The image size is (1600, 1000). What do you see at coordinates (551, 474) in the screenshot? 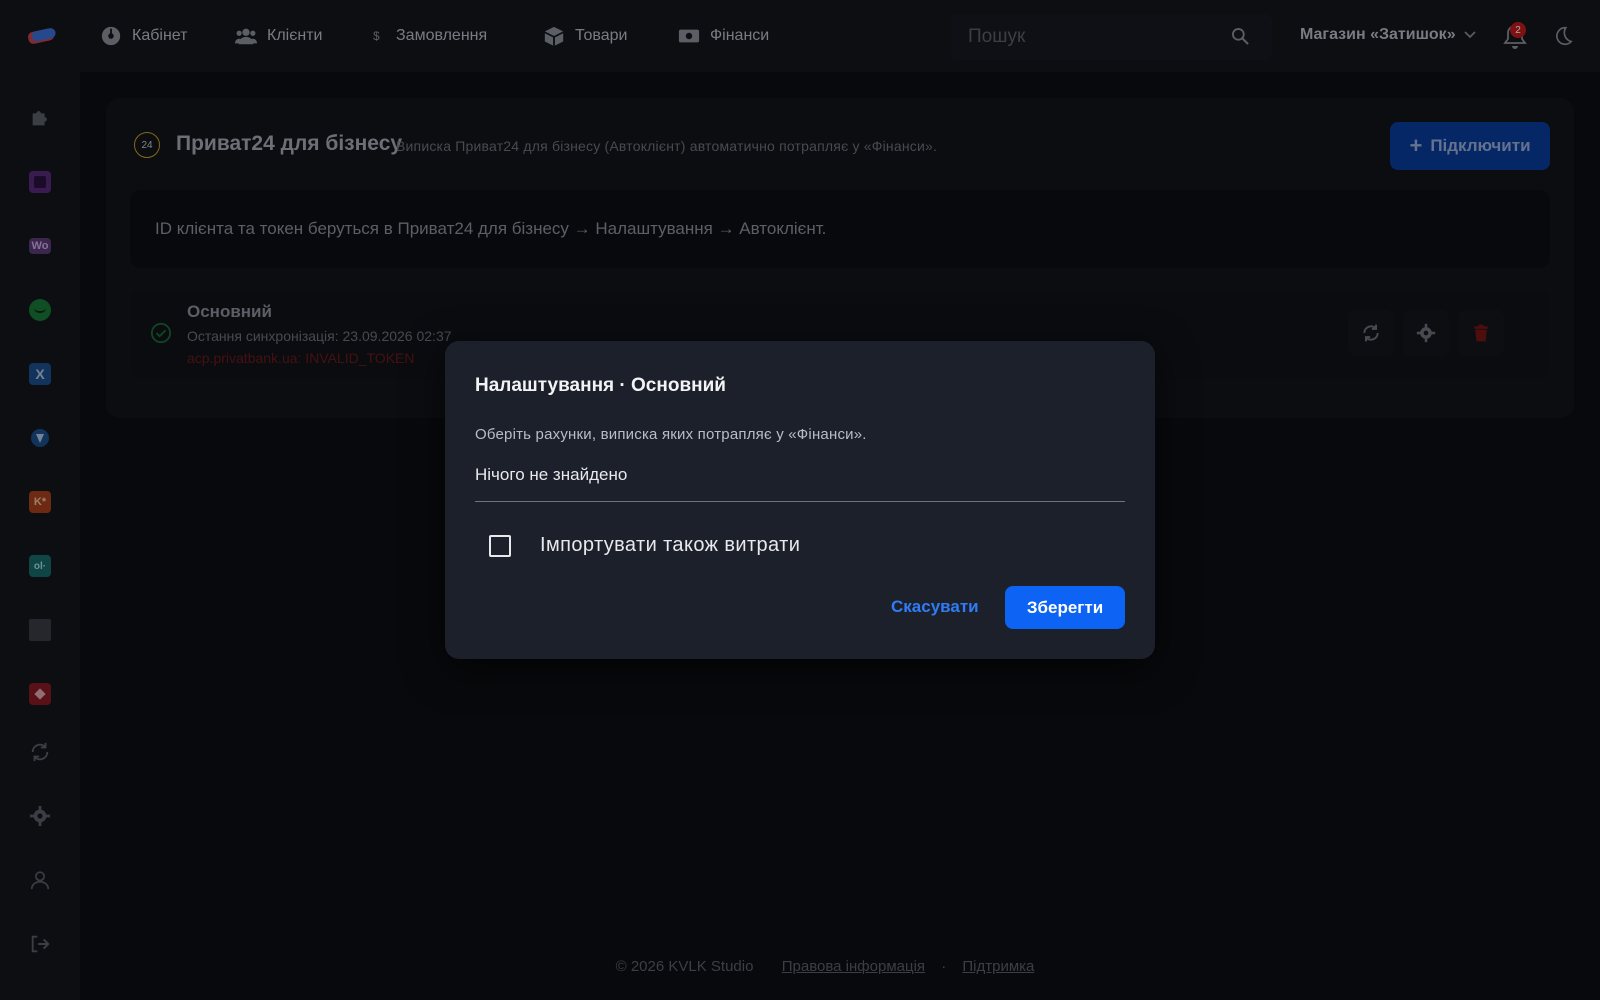
I see `empty-state-text: Нічого не знайдено` at bounding box center [551, 474].